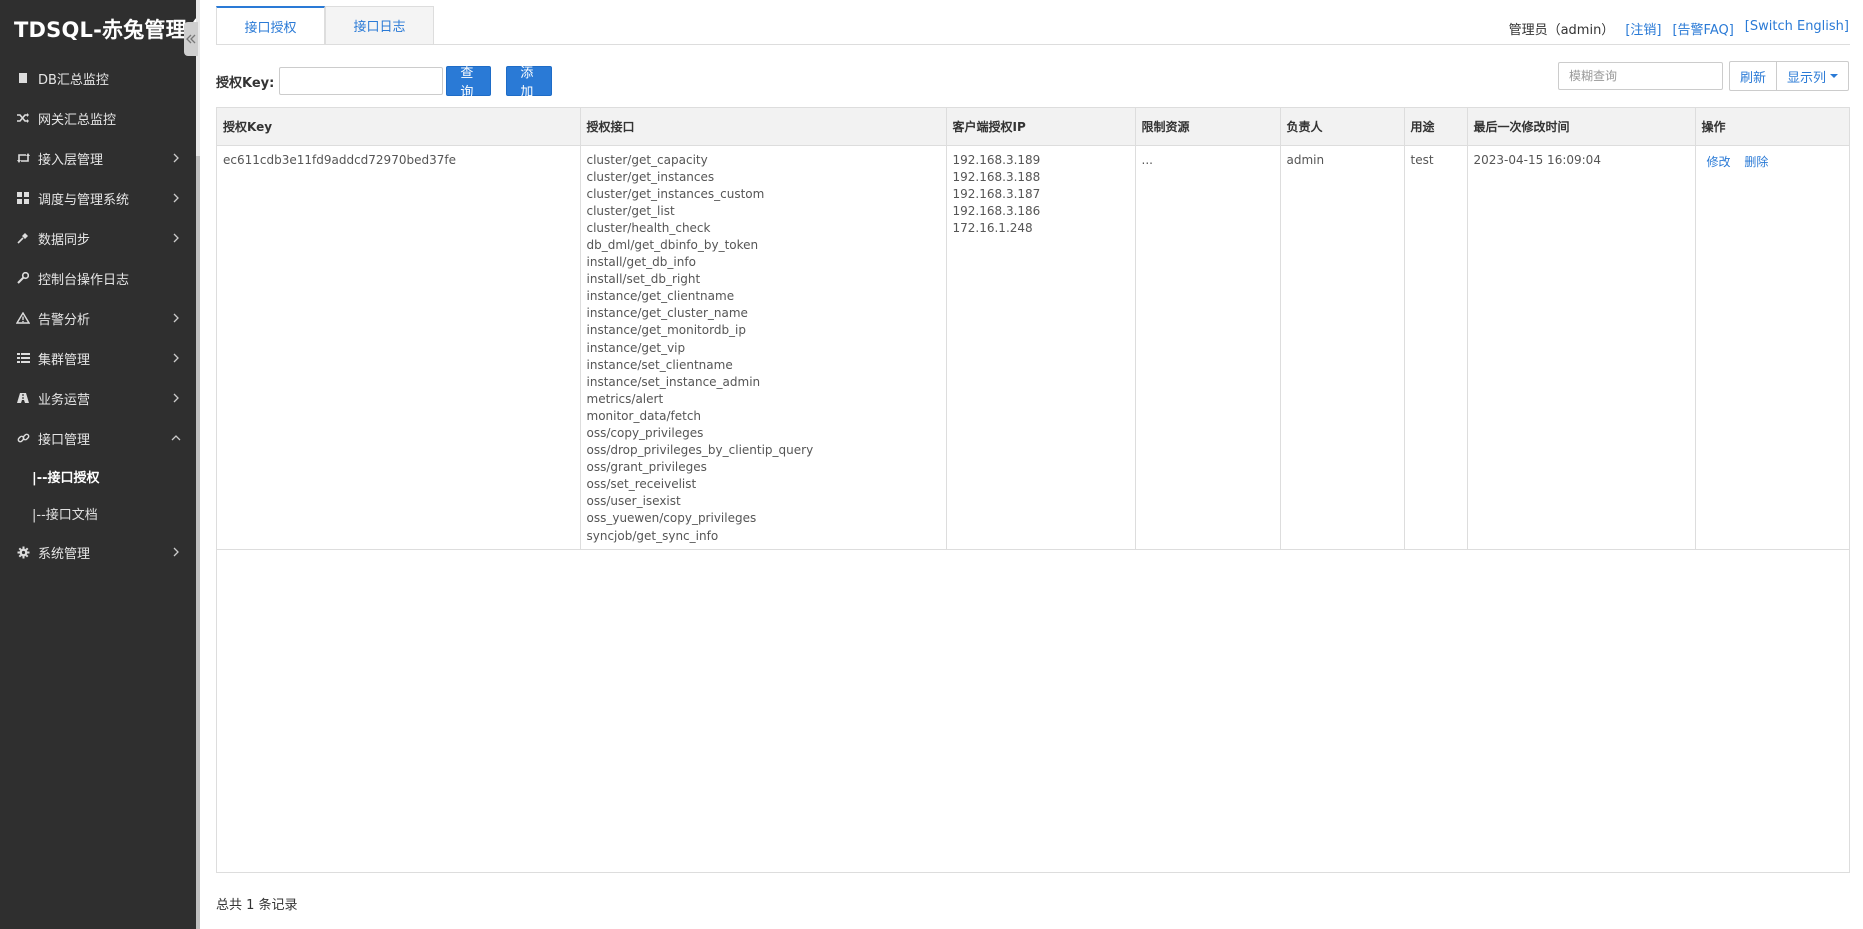 This screenshot has height=929, width=1863. What do you see at coordinates (64, 360) in the screenshot?
I see `sidebar-item-label: 集群管理` at bounding box center [64, 360].